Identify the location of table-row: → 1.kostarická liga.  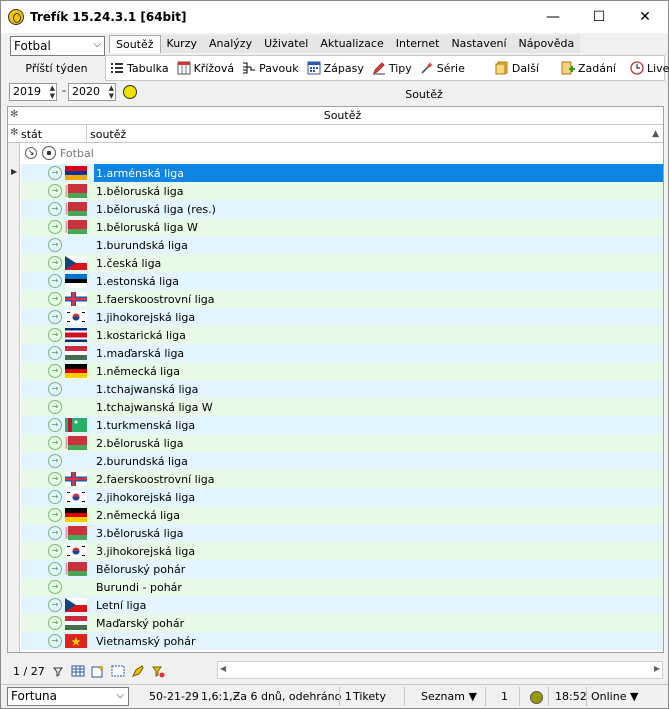
(342, 335).